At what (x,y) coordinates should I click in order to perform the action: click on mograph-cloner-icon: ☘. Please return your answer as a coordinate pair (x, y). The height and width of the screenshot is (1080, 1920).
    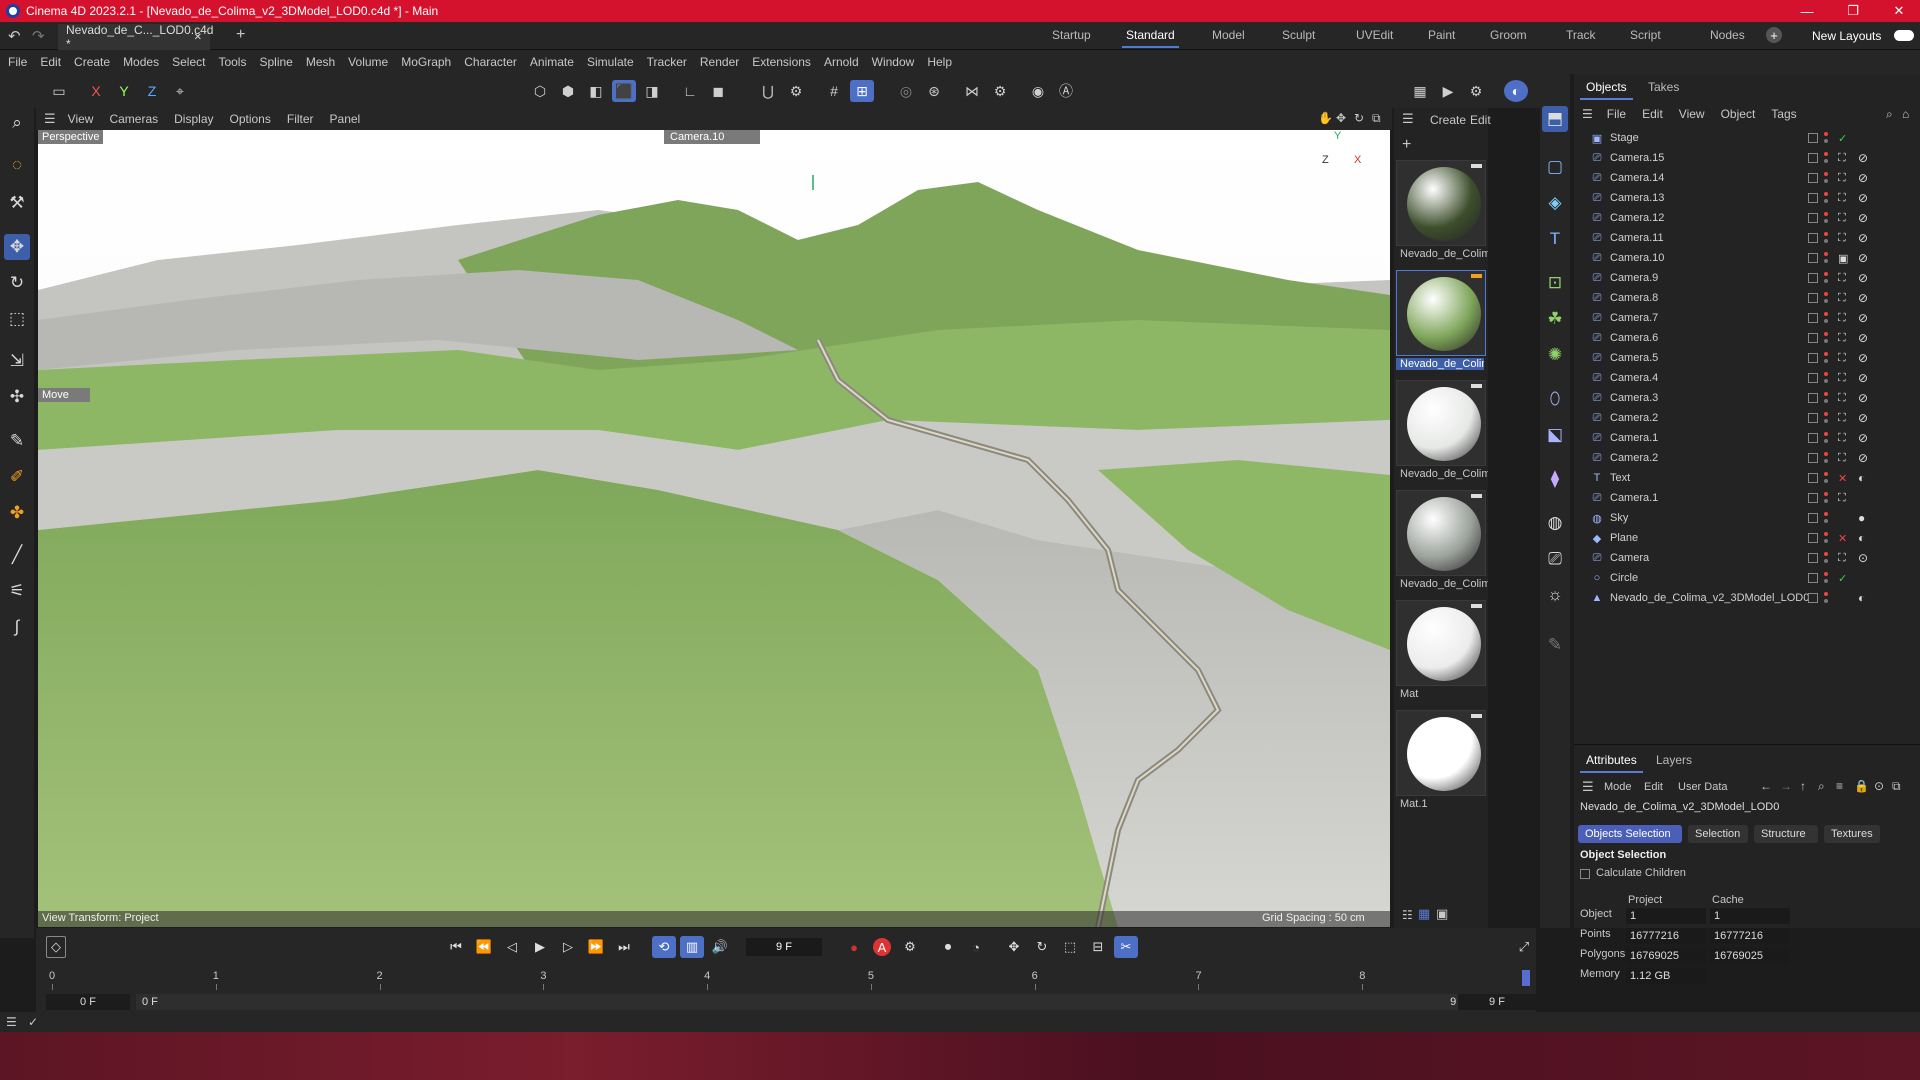
    Looking at the image, I should click on (1555, 319).